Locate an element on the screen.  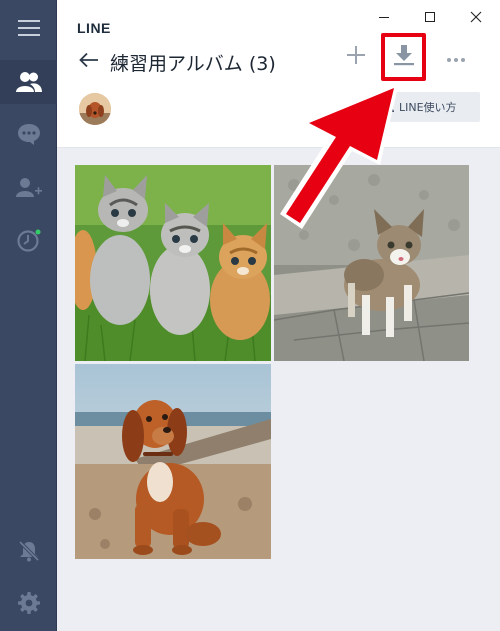
more-options-button is located at coordinates (456, 57).